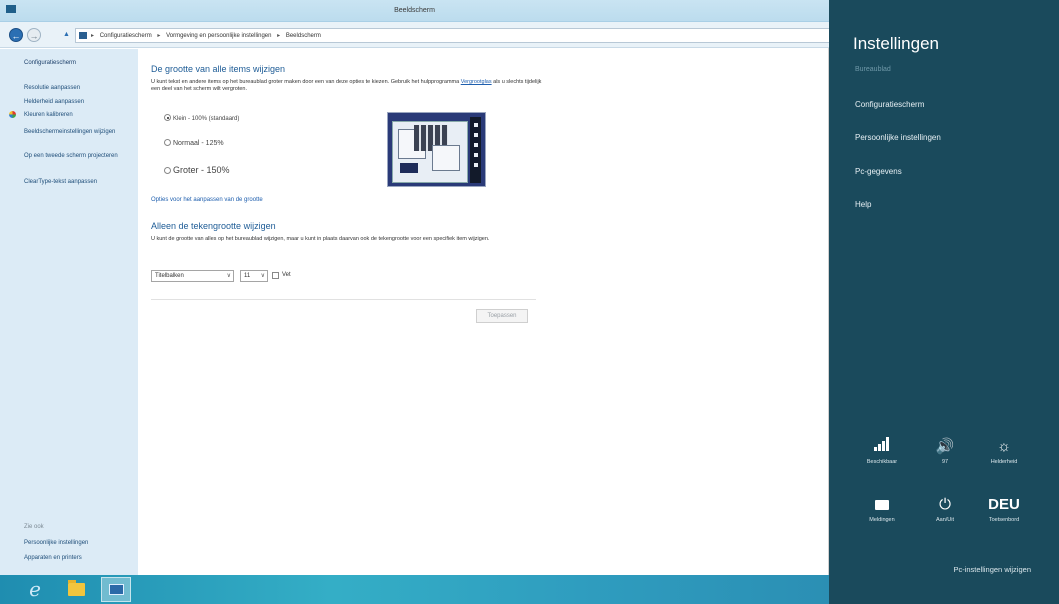  What do you see at coordinates (213, 226) in the screenshot?
I see `text-size-heading: Alleen de tekengrootte wijzigen` at bounding box center [213, 226].